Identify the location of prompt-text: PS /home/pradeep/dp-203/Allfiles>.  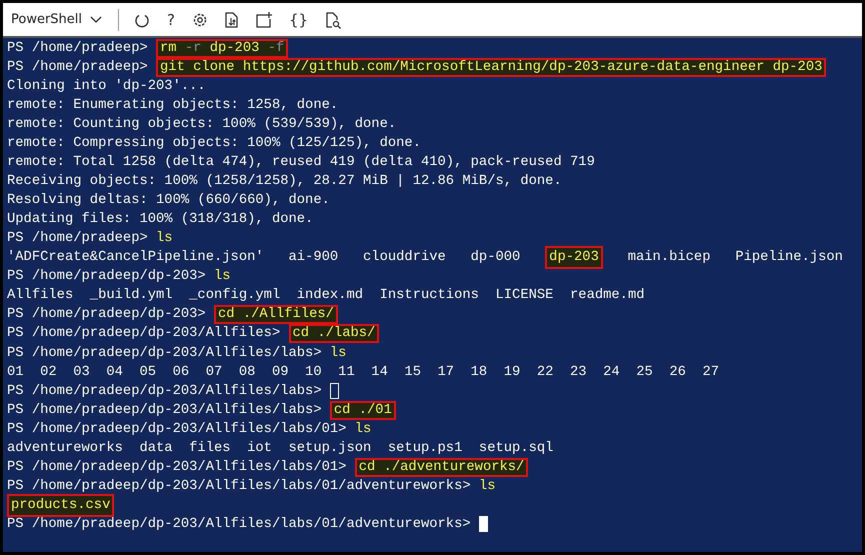
(144, 334).